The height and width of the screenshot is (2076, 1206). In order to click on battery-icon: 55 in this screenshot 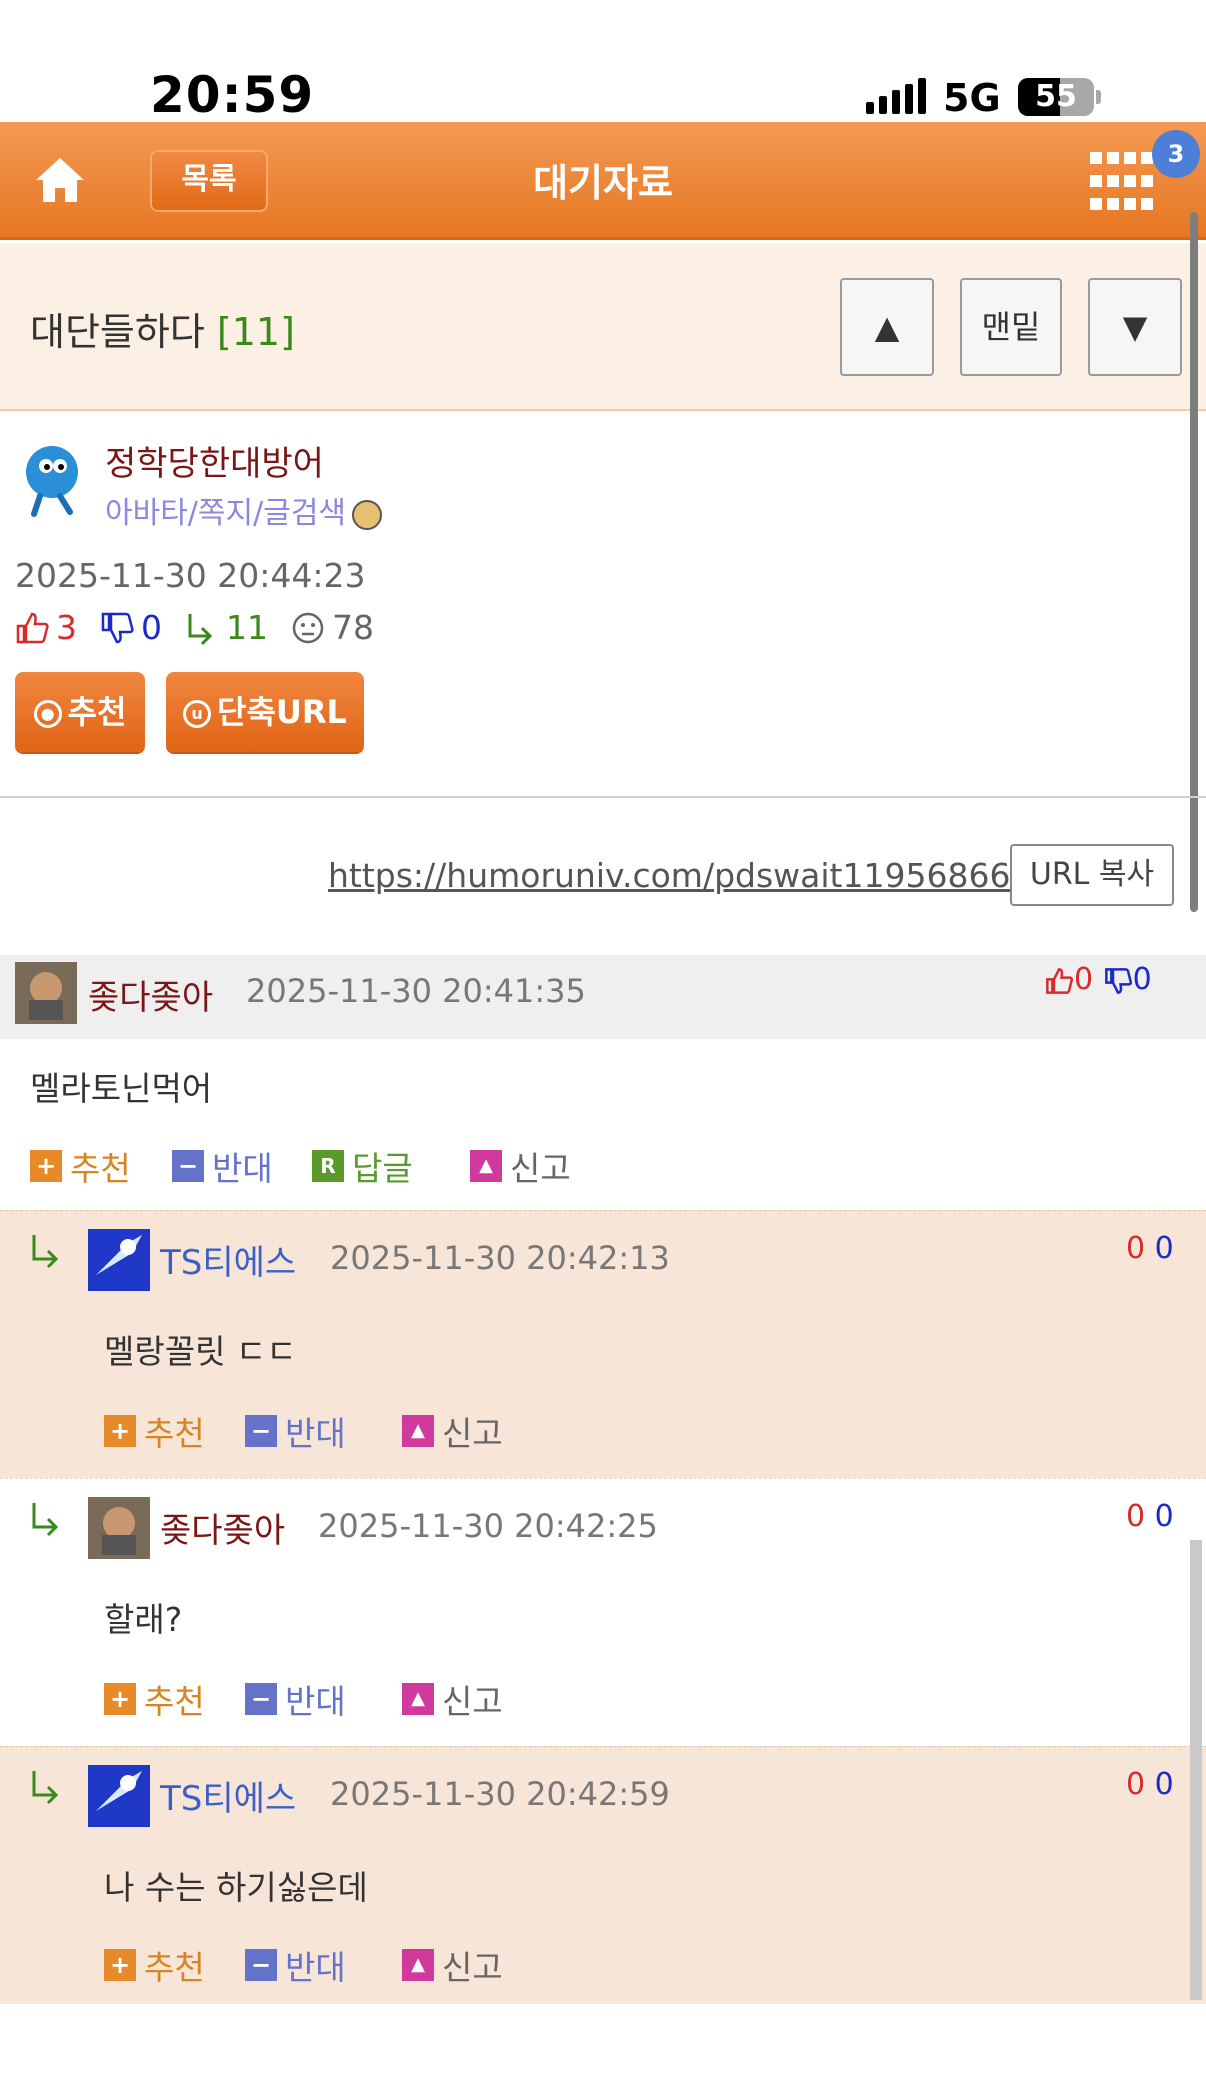, I will do `click(1056, 97)`.